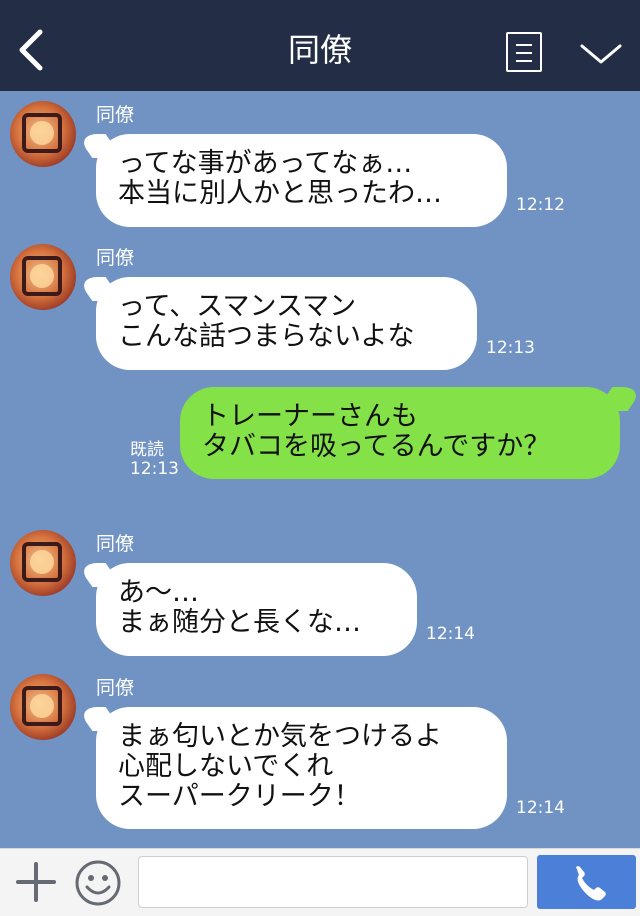  I want to click on input-bar, so click(320, 882).